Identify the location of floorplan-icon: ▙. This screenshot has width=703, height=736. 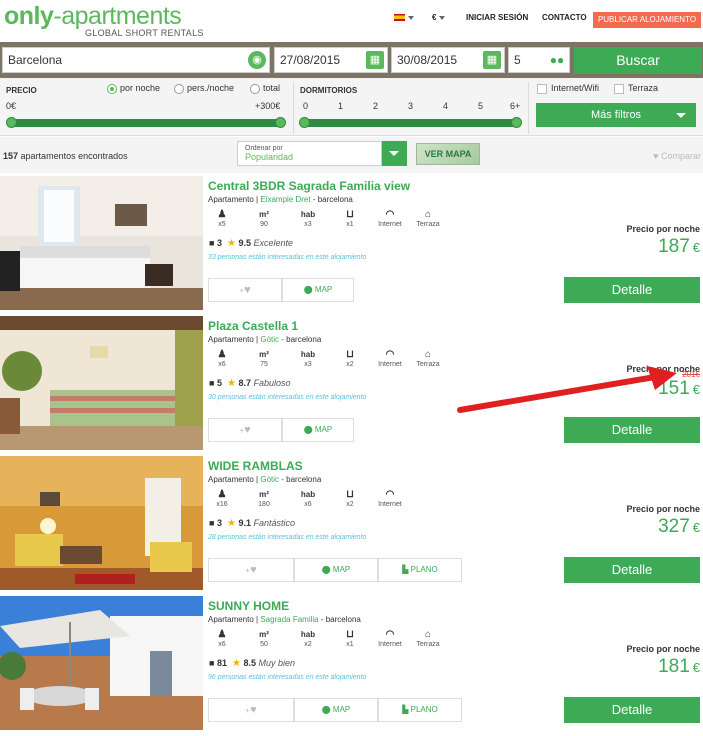
(405, 569).